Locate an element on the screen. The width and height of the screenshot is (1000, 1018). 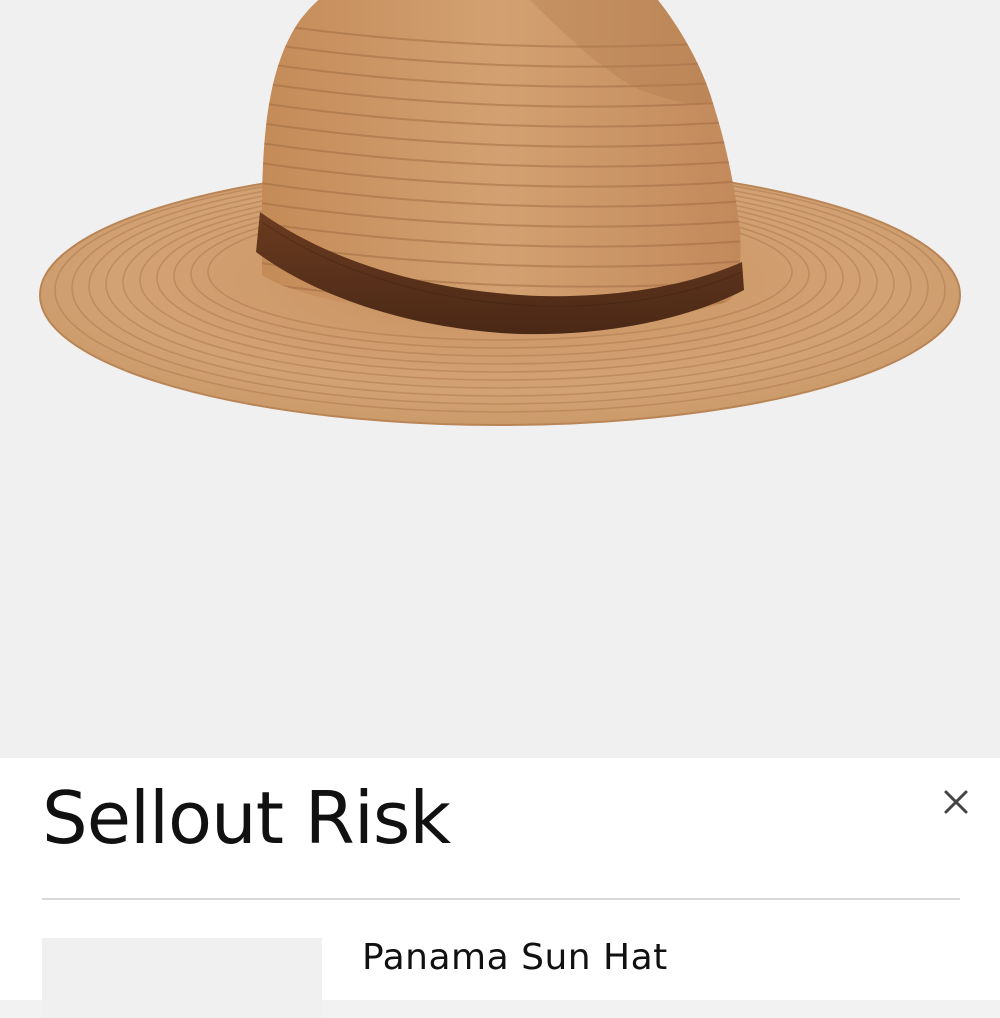
close-button is located at coordinates (956, 802).